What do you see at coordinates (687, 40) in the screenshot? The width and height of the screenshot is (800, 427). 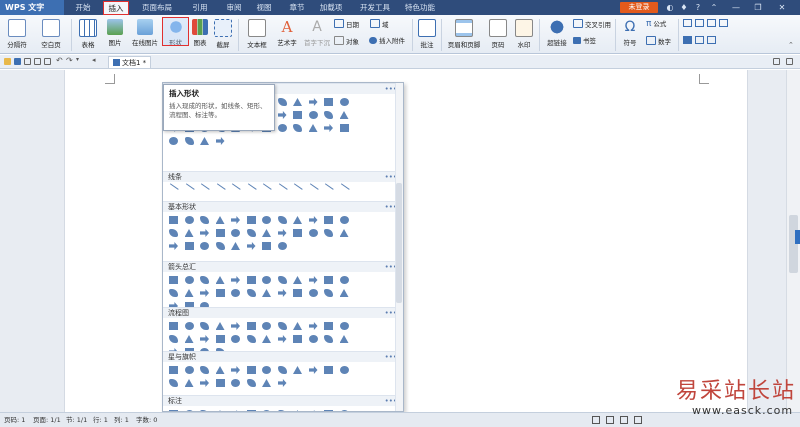 I see `square-icon` at bounding box center [687, 40].